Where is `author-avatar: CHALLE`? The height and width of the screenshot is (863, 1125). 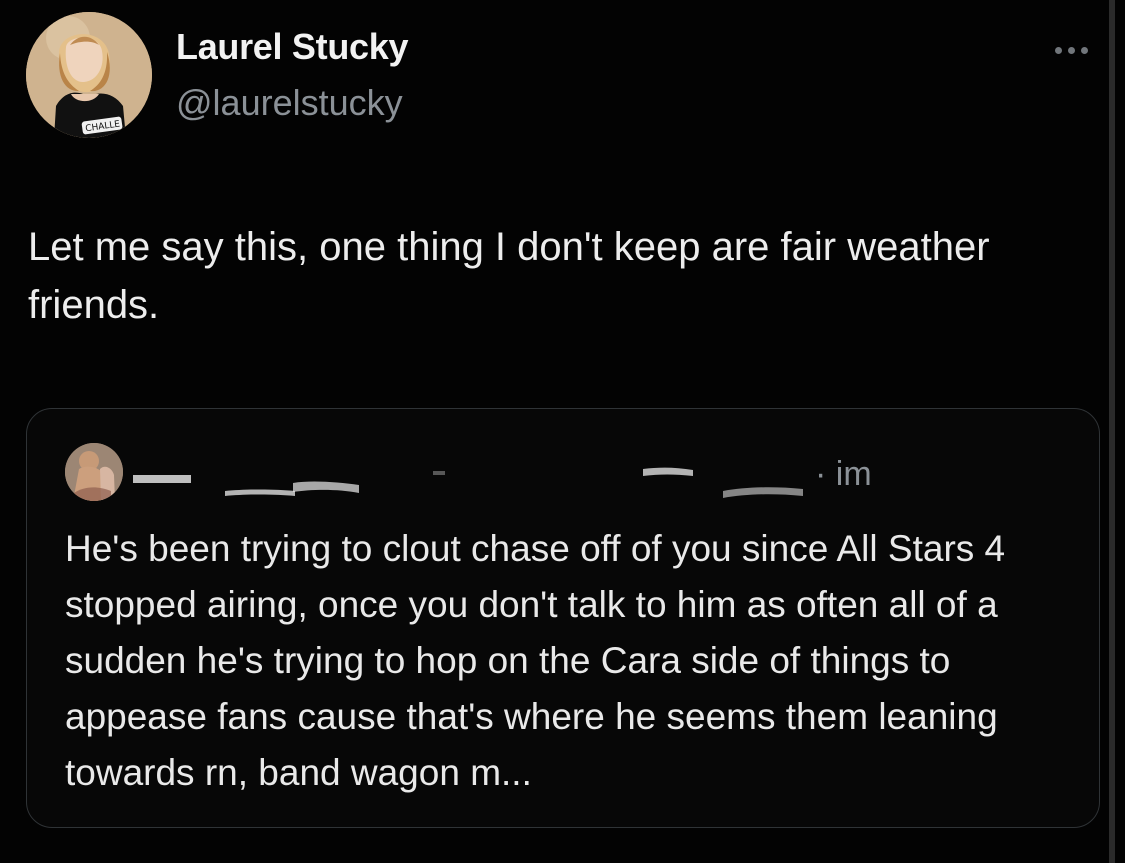 author-avatar: CHALLE is located at coordinates (89, 75).